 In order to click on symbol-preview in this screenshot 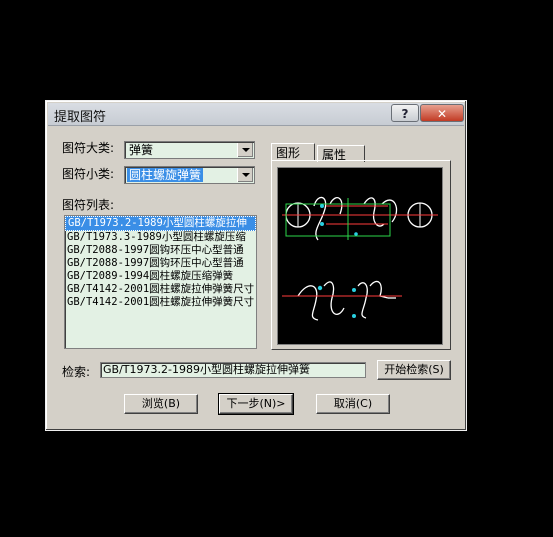, I will do `click(360, 256)`.